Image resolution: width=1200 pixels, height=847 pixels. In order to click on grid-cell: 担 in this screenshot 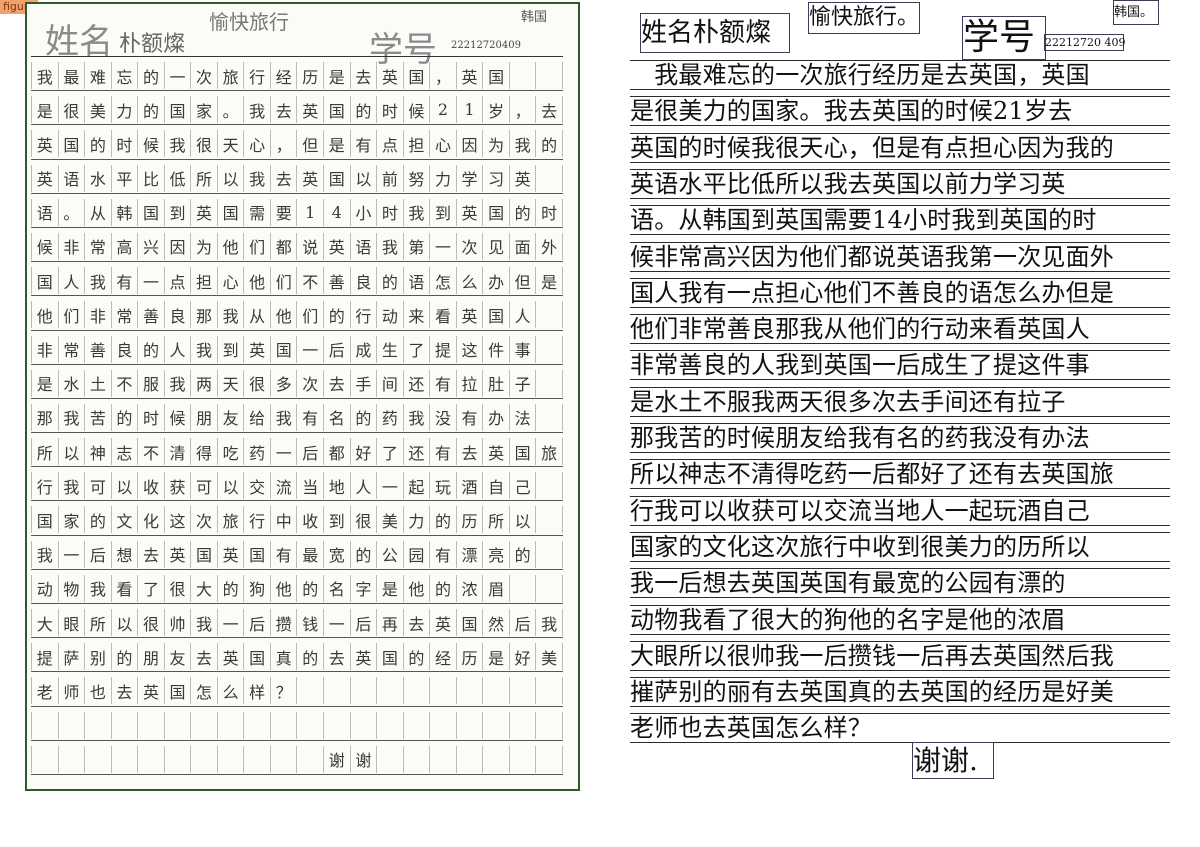, I will do `click(204, 281)`.